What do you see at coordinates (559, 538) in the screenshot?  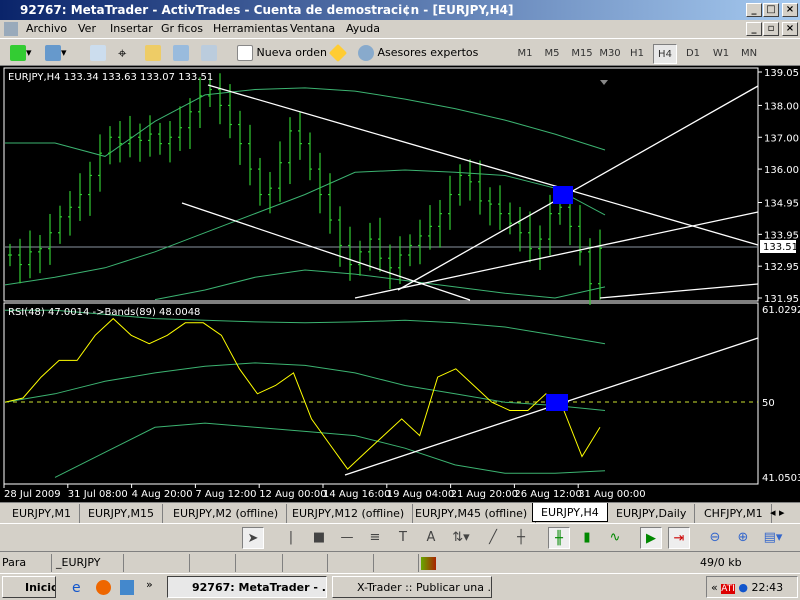 I see `bar-chart-button: ╫` at bounding box center [559, 538].